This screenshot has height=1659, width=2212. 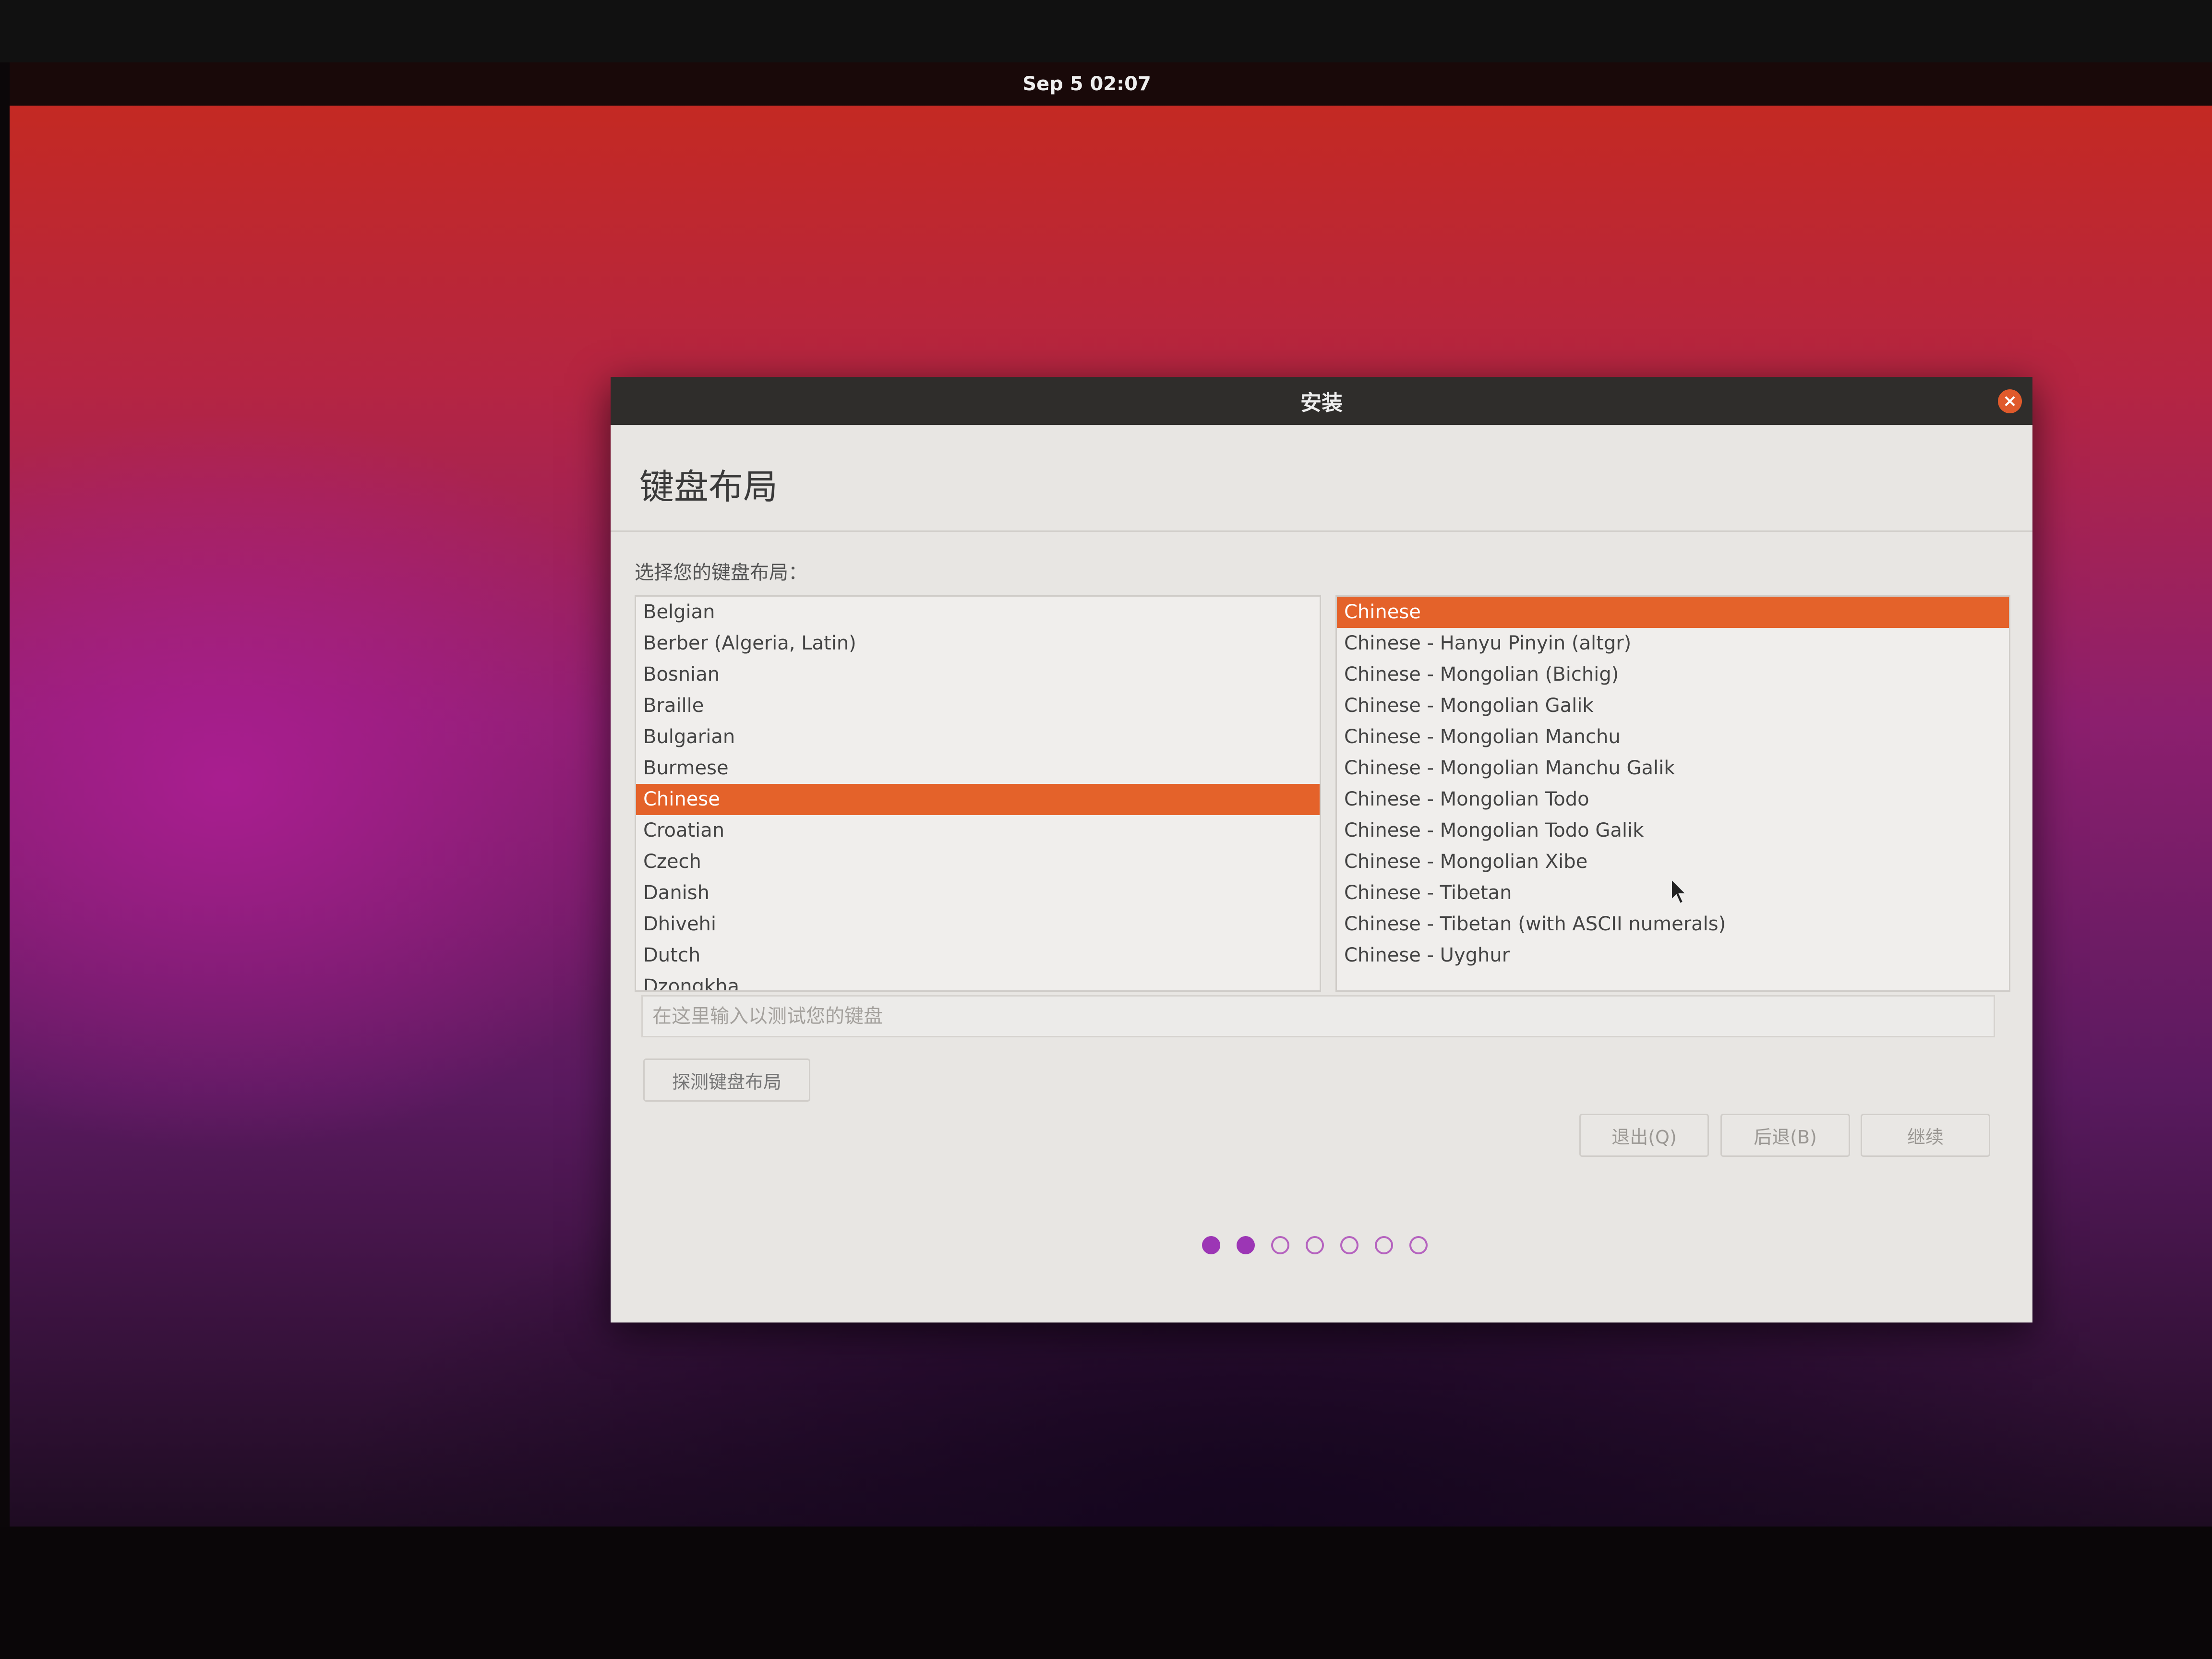 I want to click on mouse-pointer-icon, so click(x=1679, y=891).